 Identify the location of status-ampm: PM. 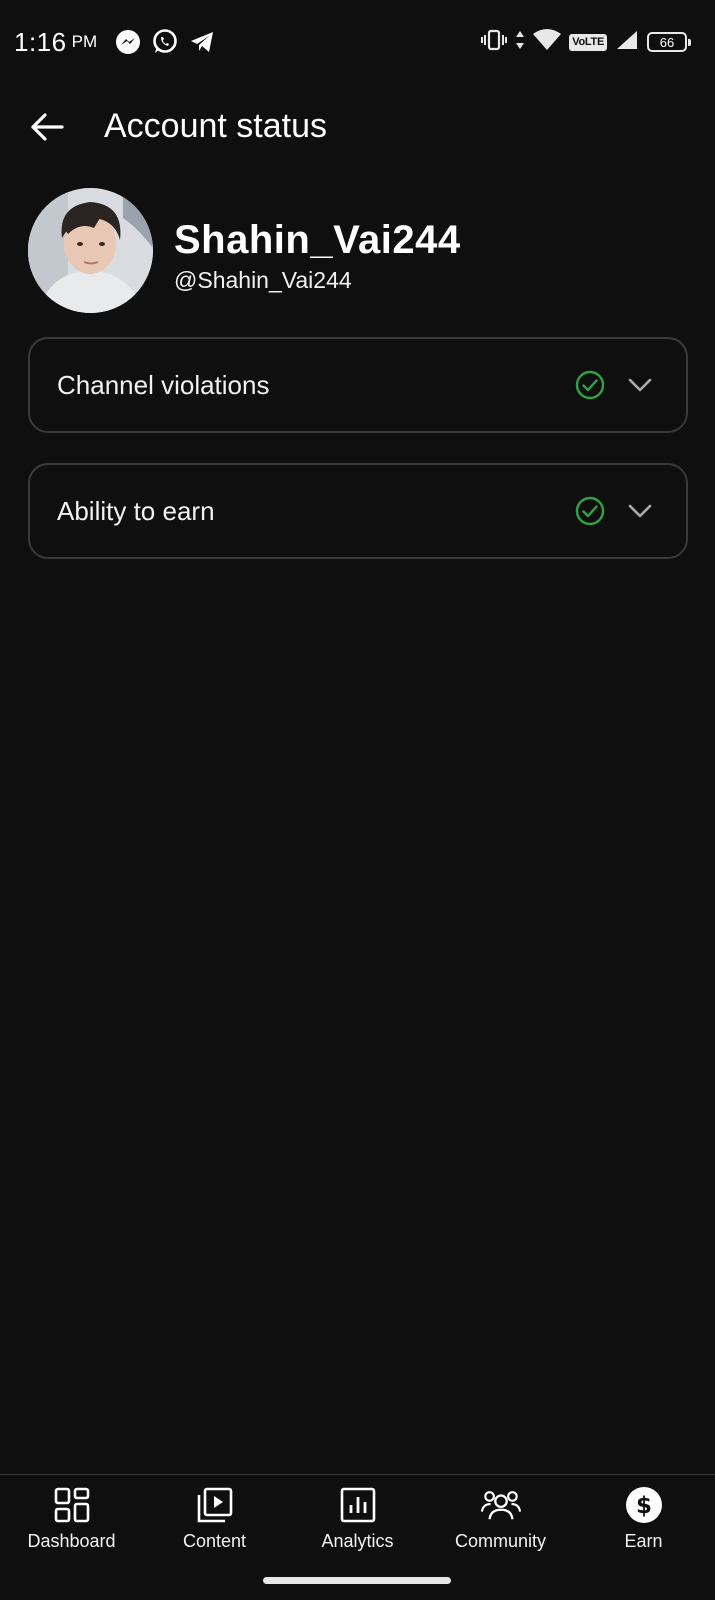
(84, 41).